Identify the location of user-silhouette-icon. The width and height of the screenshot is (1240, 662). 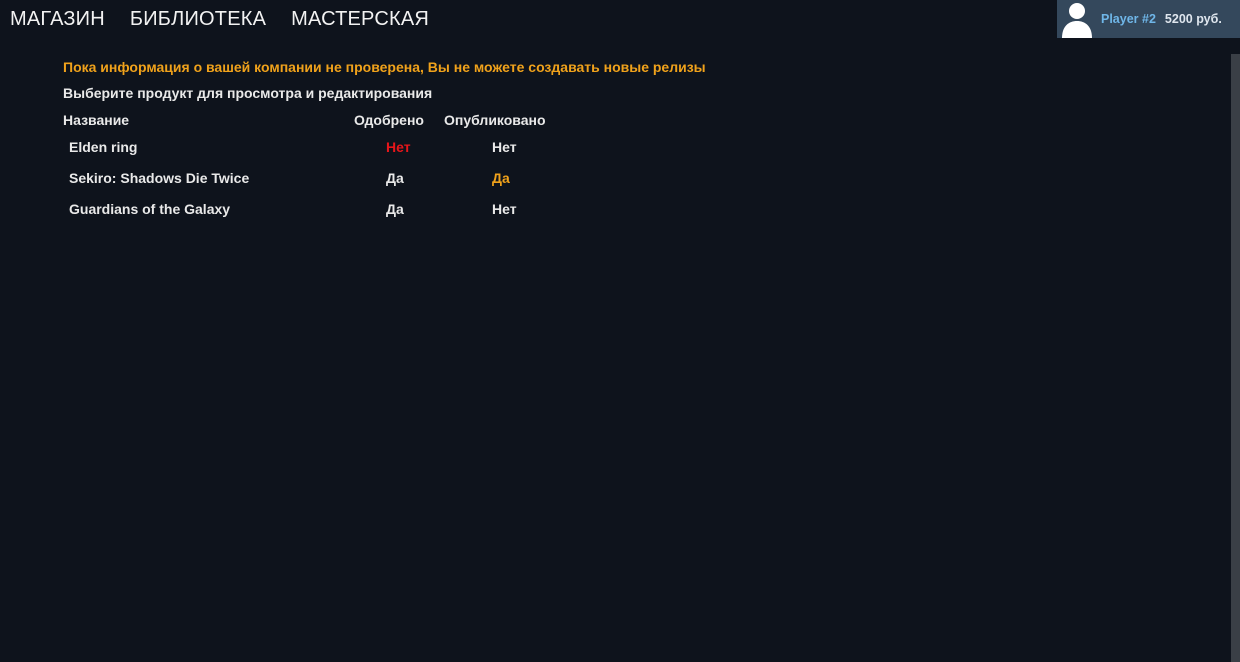
(1077, 19).